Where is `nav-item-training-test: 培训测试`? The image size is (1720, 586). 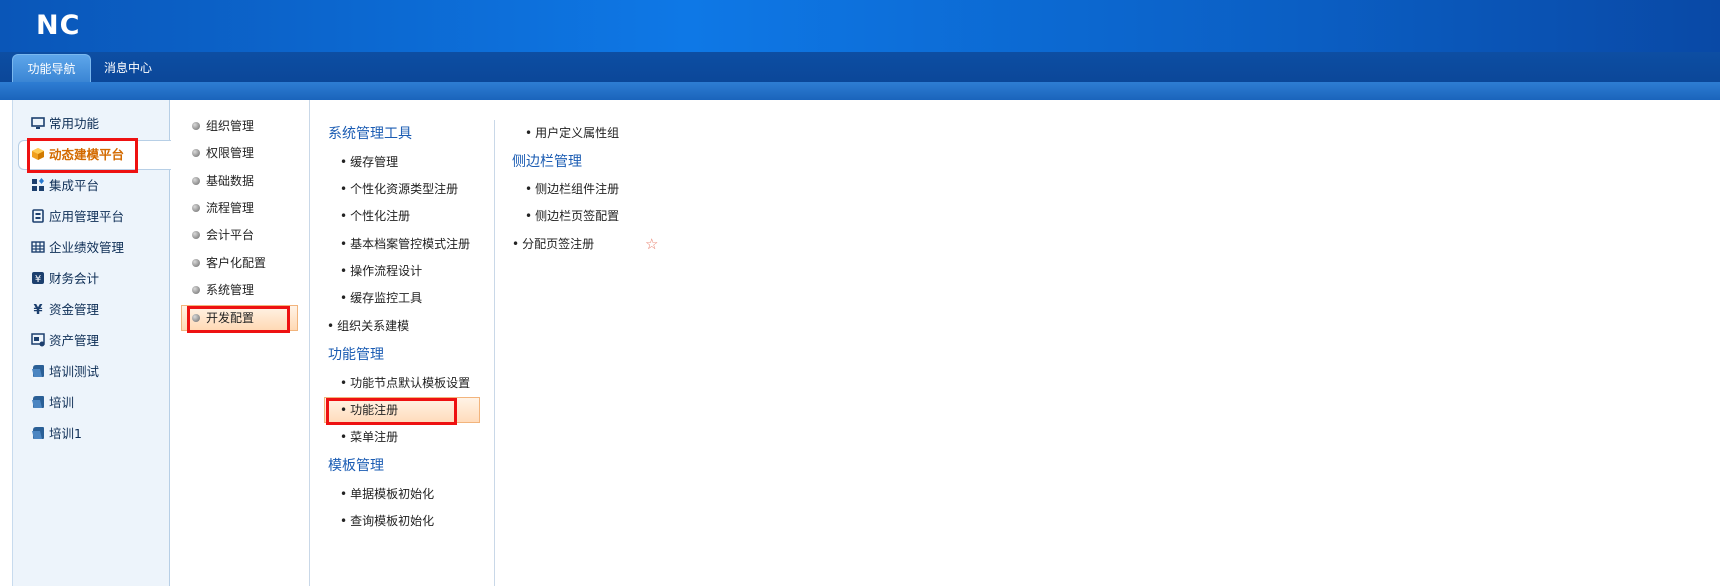
nav-item-training-test: 培训测试 is located at coordinates (65, 372).